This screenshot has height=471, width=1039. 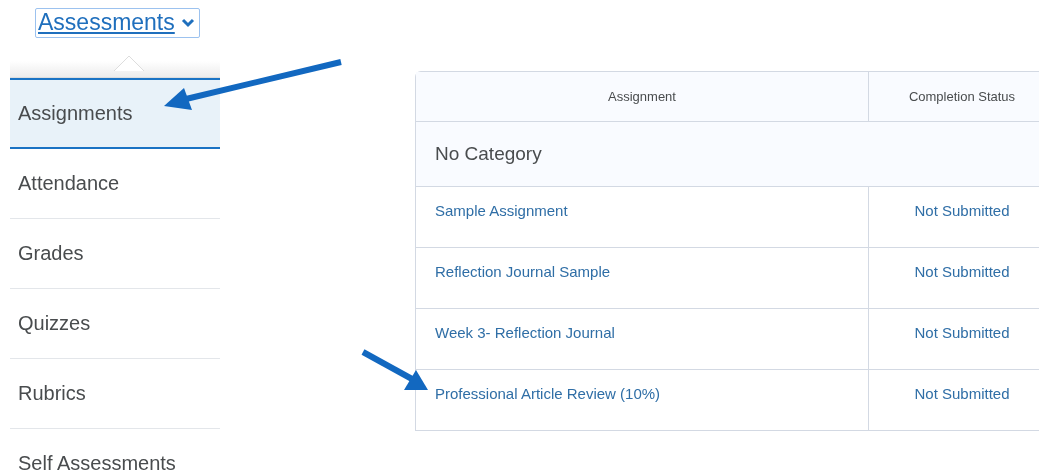 What do you see at coordinates (501, 210) in the screenshot?
I see `assignment-link: Sample Assignment` at bounding box center [501, 210].